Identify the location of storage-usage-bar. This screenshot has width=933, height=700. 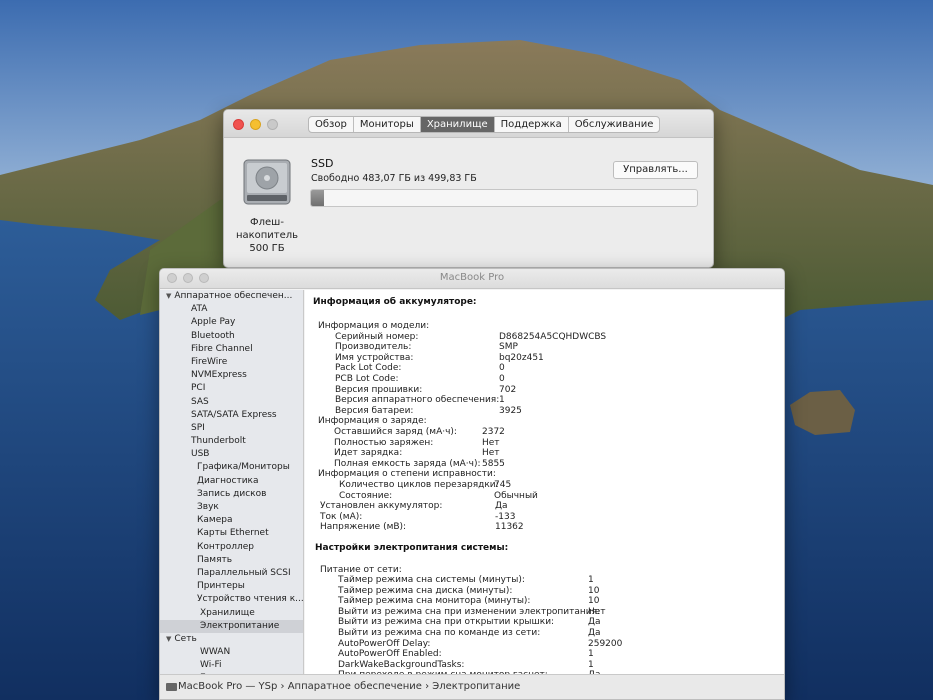
(504, 198).